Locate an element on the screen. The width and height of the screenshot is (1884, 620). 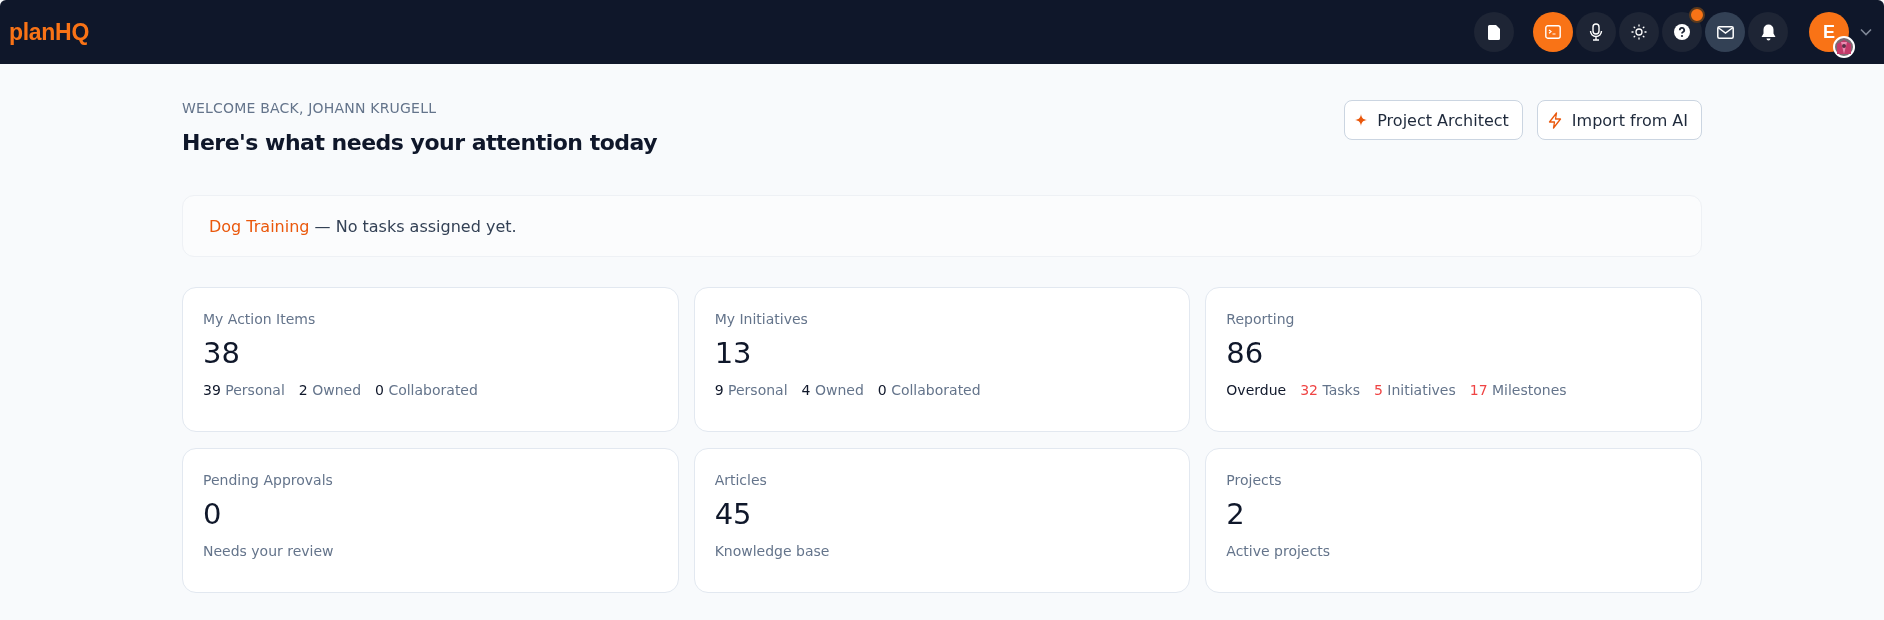
file-icon is located at coordinates (1494, 32).